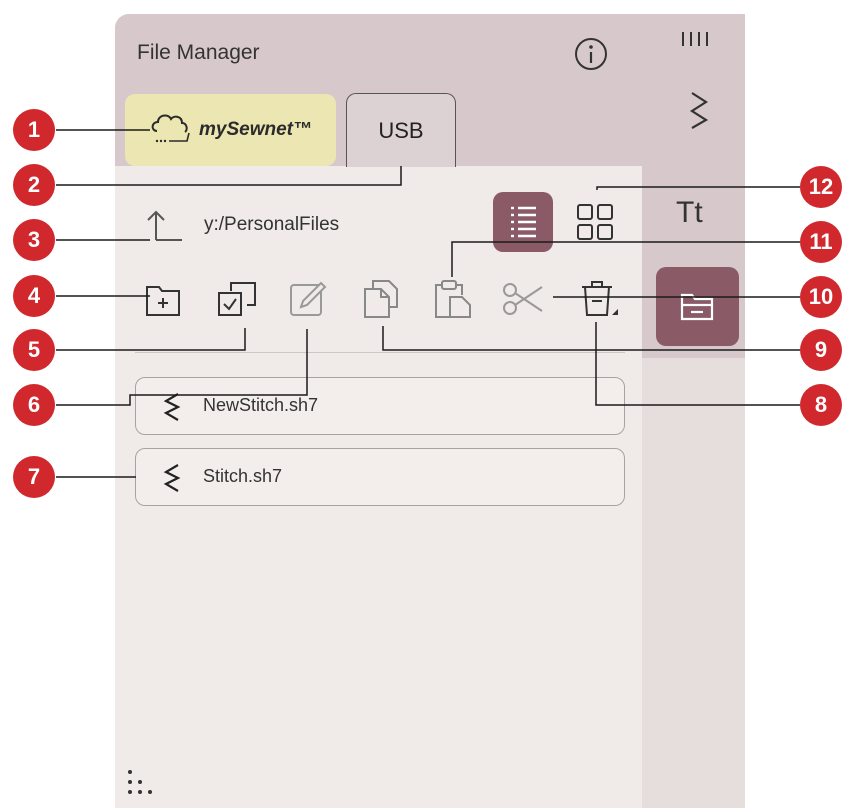  I want to click on callout-4: 4, so click(34, 296).